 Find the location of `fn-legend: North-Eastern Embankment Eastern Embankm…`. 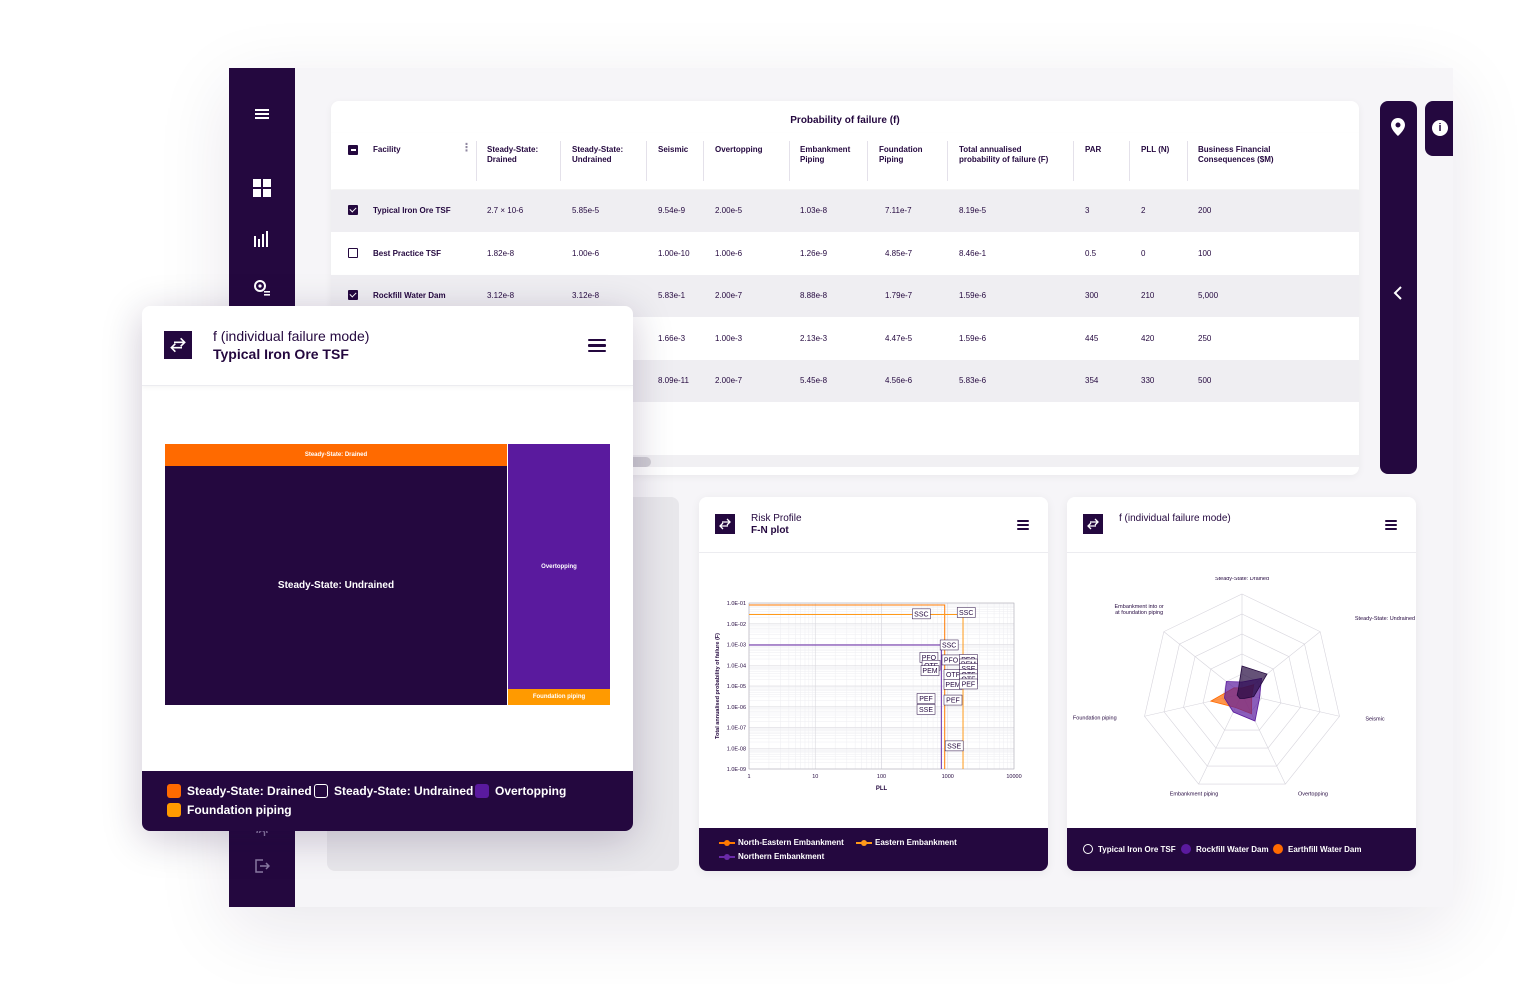

fn-legend: North-Eastern Embankment Eastern Embankm… is located at coordinates (873, 849).